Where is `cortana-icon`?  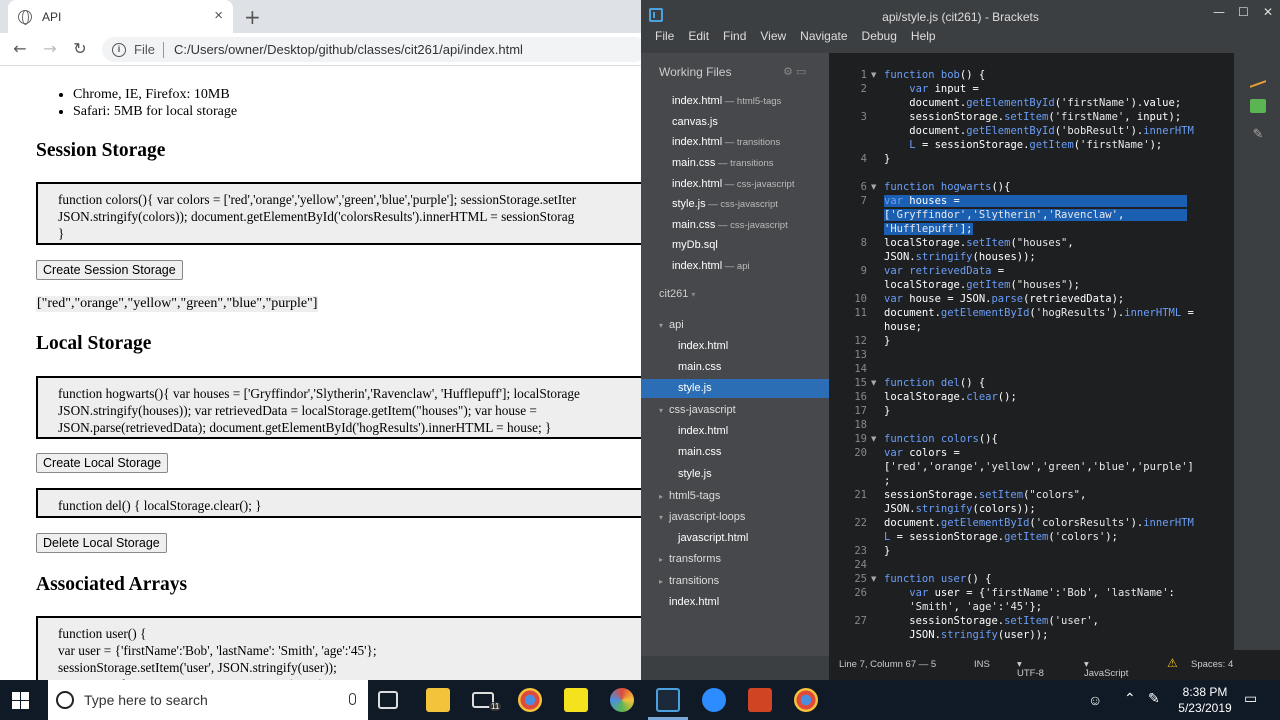 cortana-icon is located at coordinates (65, 700).